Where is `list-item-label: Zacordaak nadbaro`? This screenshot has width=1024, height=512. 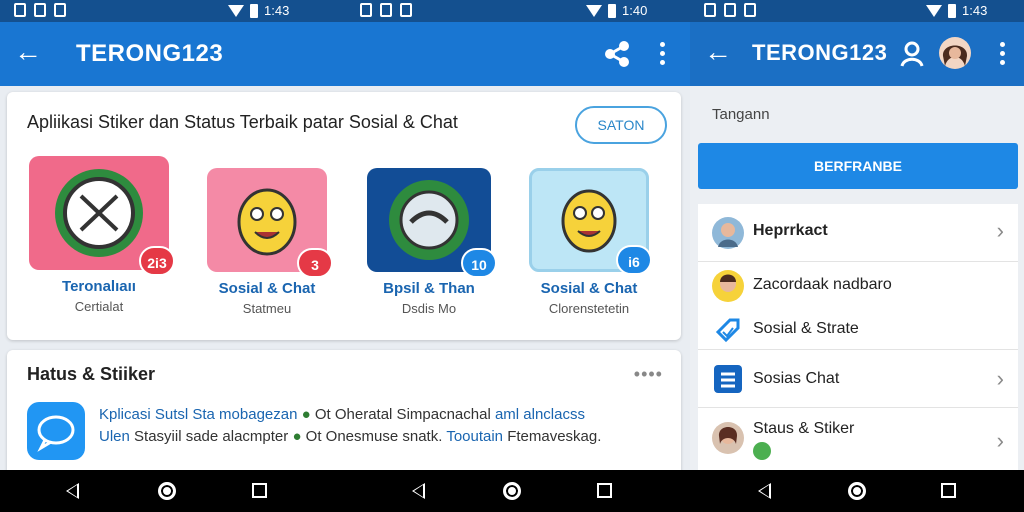
list-item-label: Zacordaak nadbaro is located at coordinates (822, 284).